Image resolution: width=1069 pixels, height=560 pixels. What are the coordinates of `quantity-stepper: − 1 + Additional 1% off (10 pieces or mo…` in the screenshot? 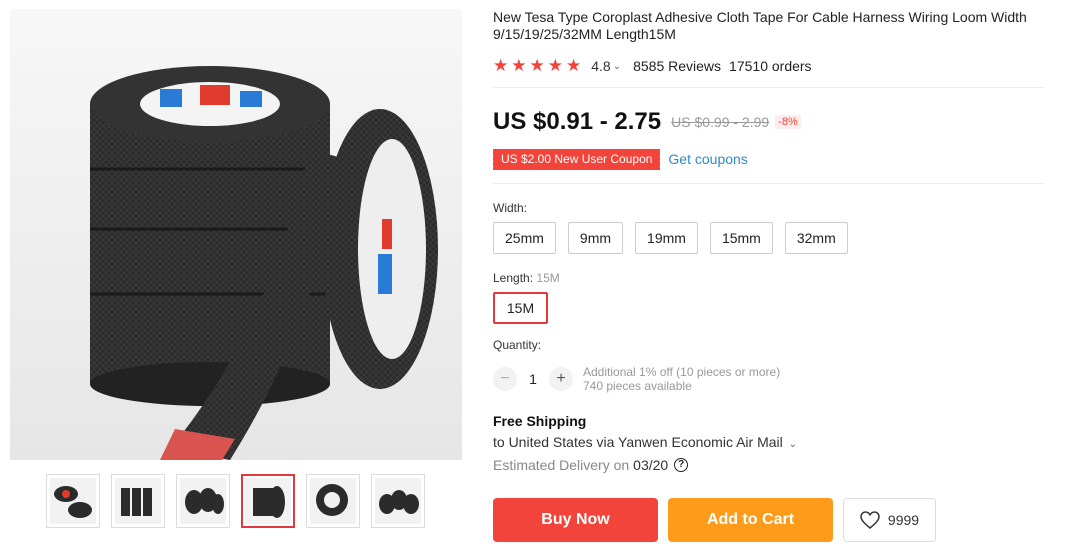 It's located at (769, 379).